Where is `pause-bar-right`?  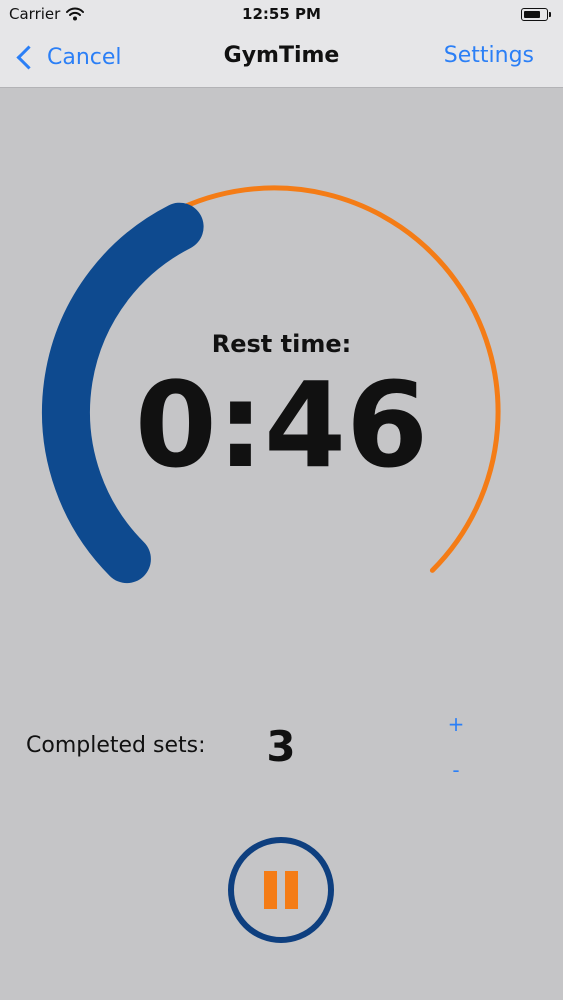
pause-bar-right is located at coordinates (291, 890).